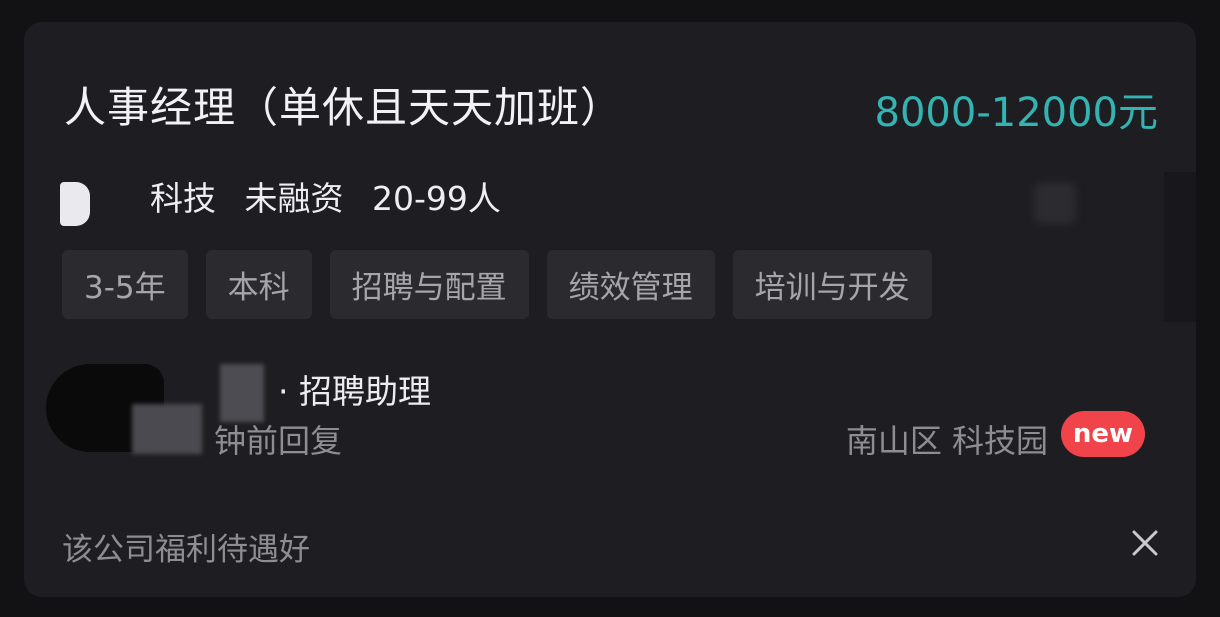  What do you see at coordinates (1103, 434) in the screenshot?
I see `new-badge: new` at bounding box center [1103, 434].